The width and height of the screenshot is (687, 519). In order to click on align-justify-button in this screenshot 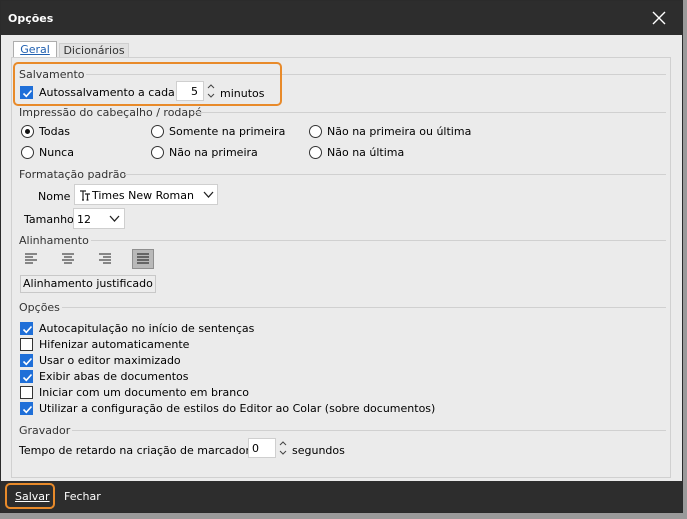, I will do `click(143, 259)`.